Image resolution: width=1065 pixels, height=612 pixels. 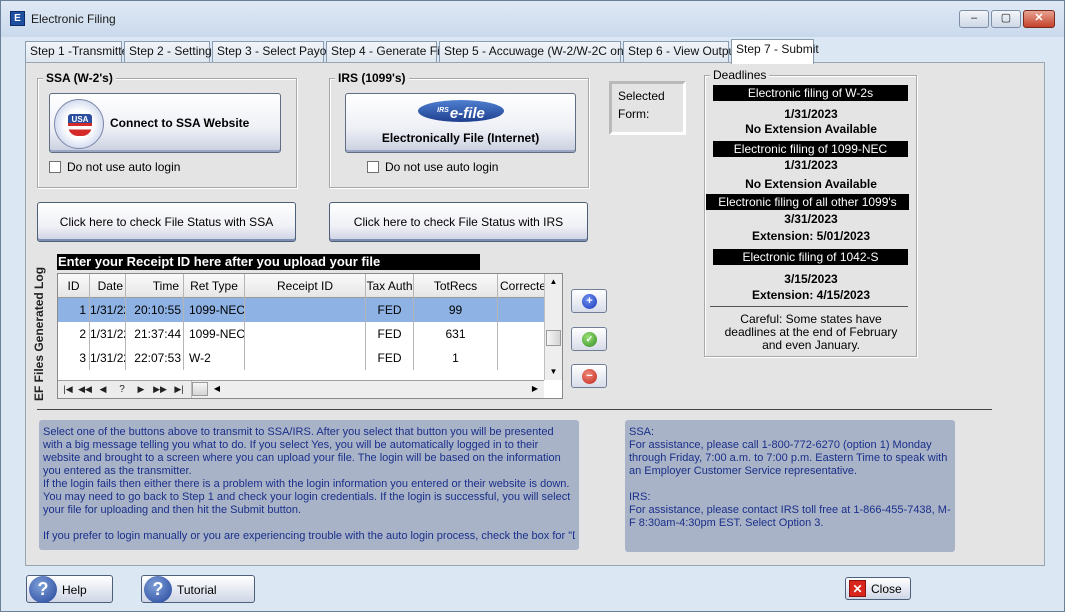 I want to click on nav-next-icon: ▶, so click(x=141, y=389).